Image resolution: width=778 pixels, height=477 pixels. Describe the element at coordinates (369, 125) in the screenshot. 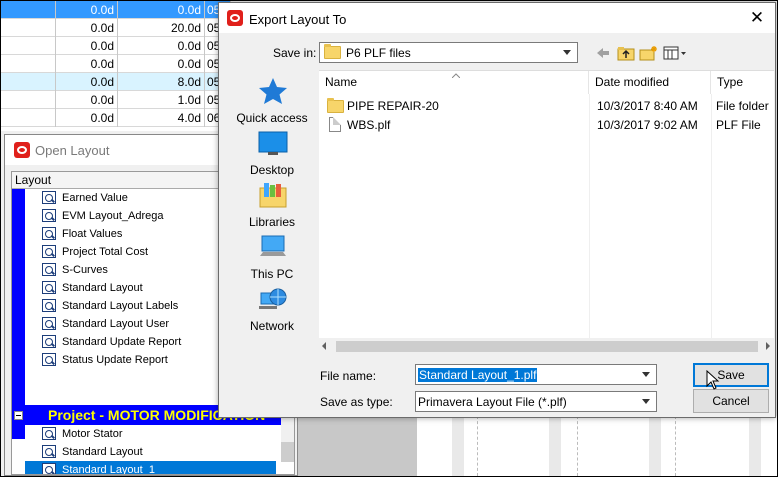

I see `file-name: WBS.plf` at that location.